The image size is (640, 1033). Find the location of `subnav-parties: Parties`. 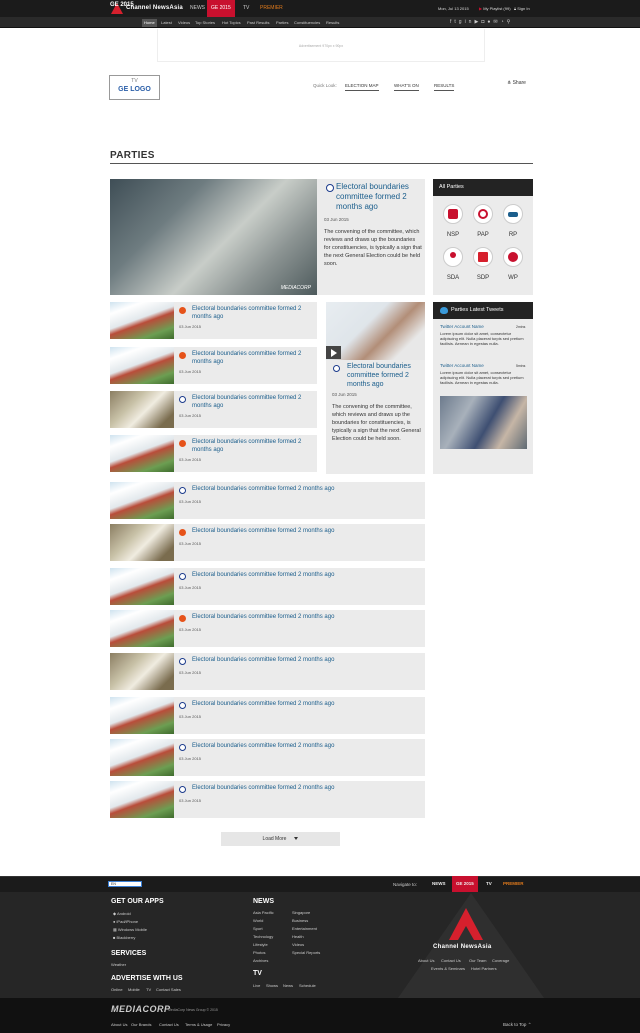

subnav-parties: Parties is located at coordinates (282, 23).